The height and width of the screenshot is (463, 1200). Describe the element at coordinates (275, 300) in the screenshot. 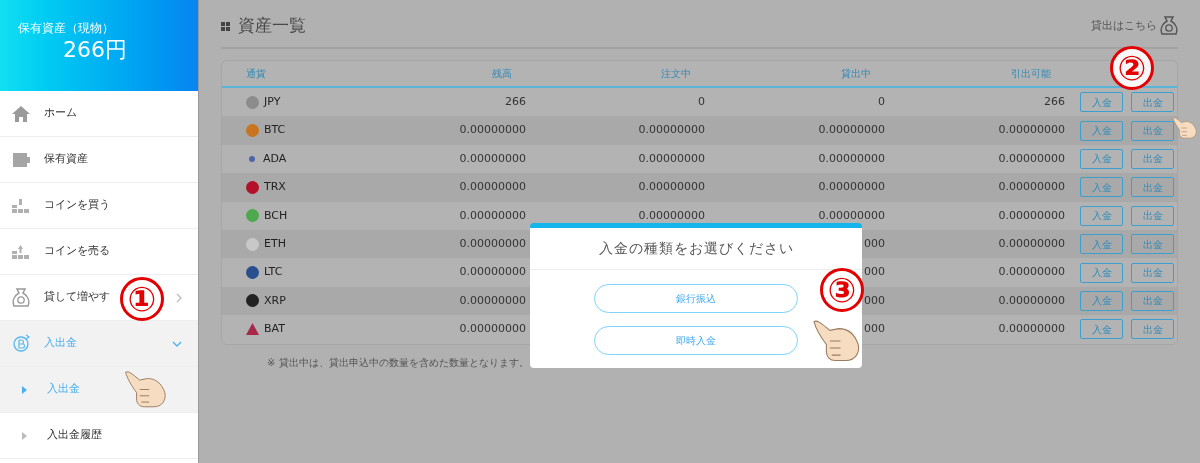

I see `currency-name: XRP` at that location.